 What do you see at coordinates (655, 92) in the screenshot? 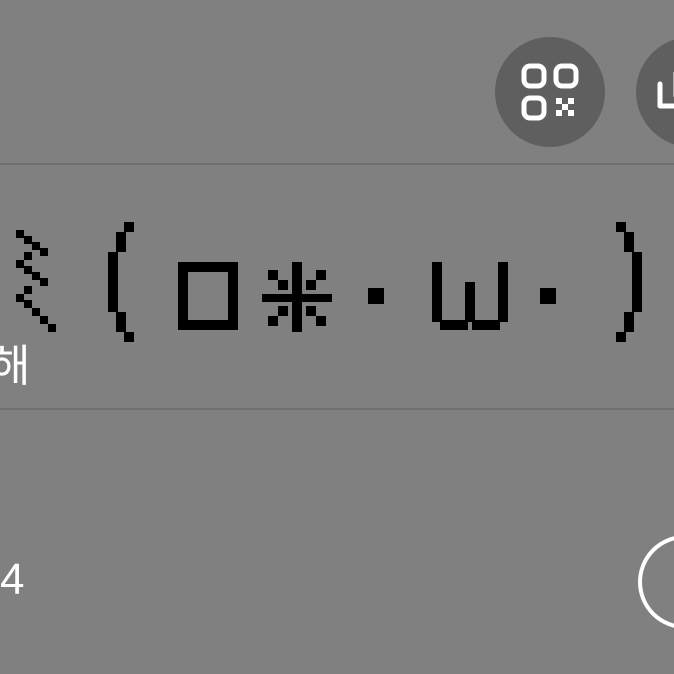
I see `share-button` at bounding box center [655, 92].